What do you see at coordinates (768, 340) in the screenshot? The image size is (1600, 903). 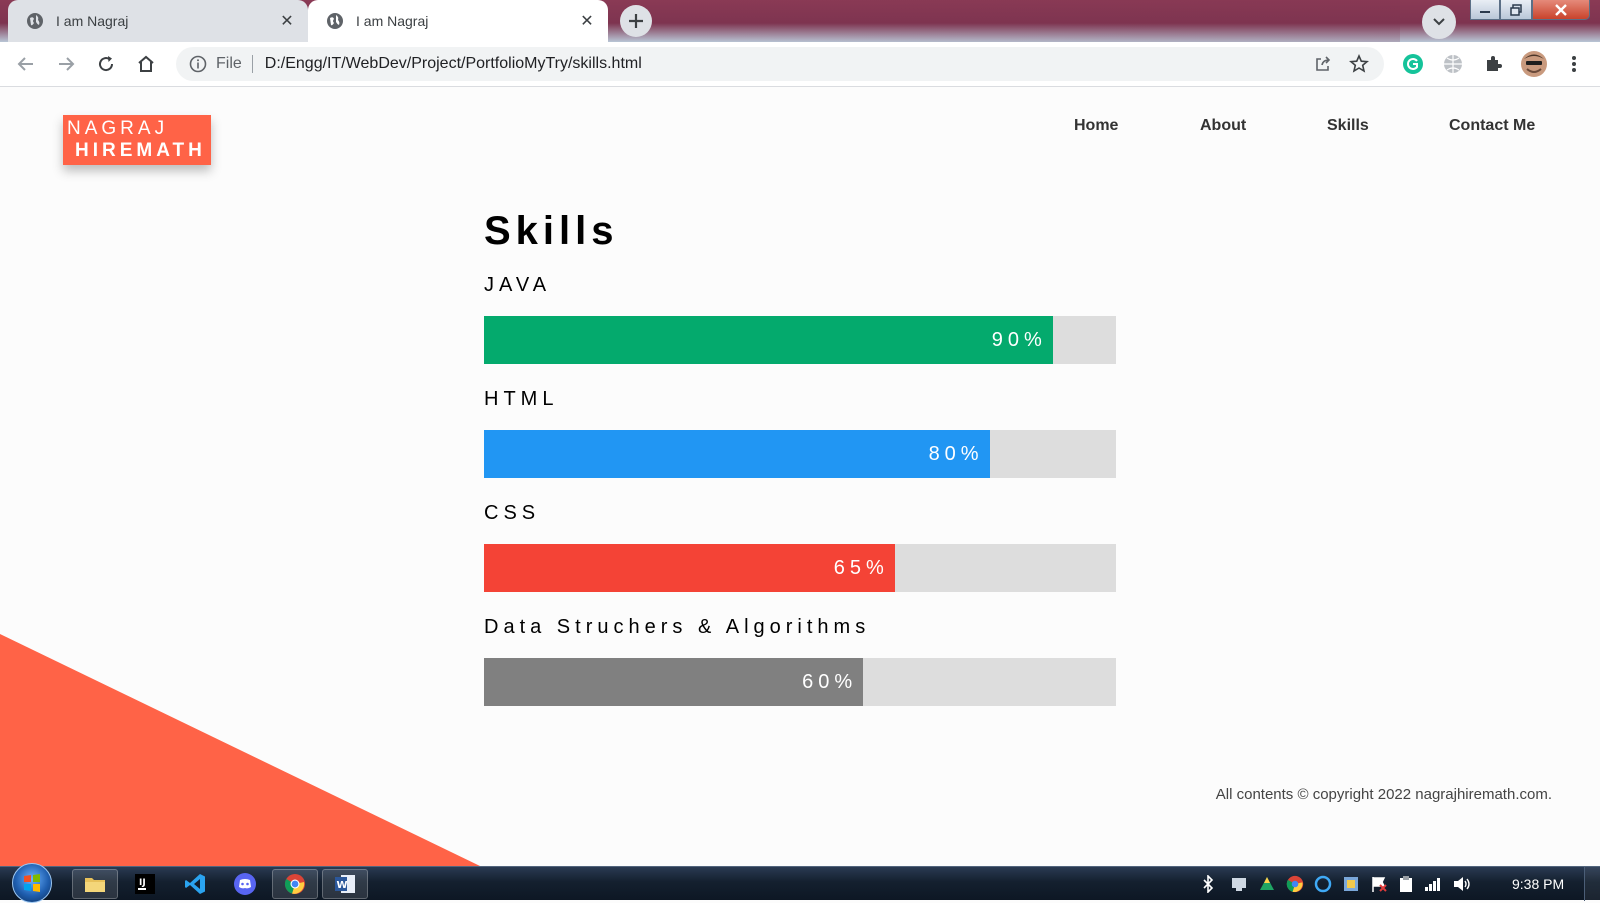 I see `skill-bar-fill: 90%` at bounding box center [768, 340].